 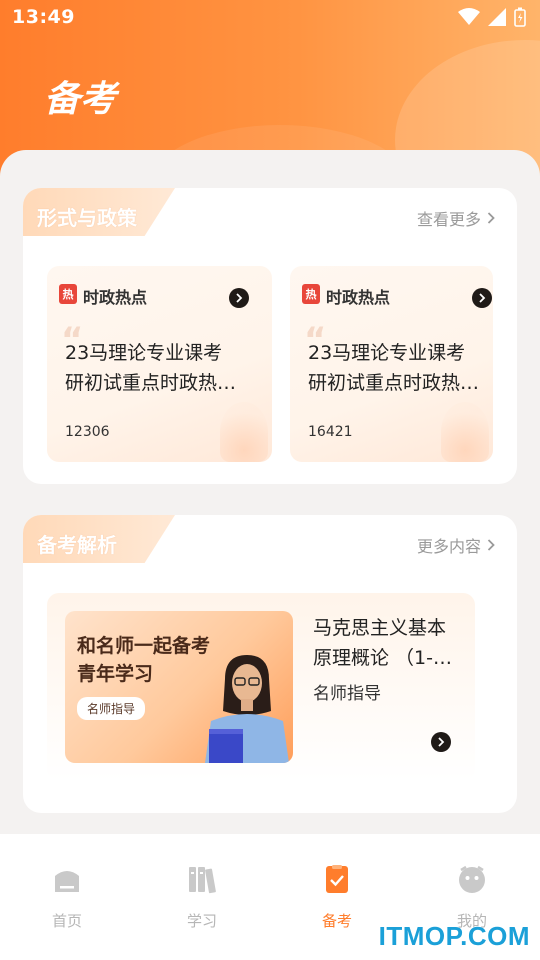 I want to click on tab-label: 备考, so click(x=336, y=921).